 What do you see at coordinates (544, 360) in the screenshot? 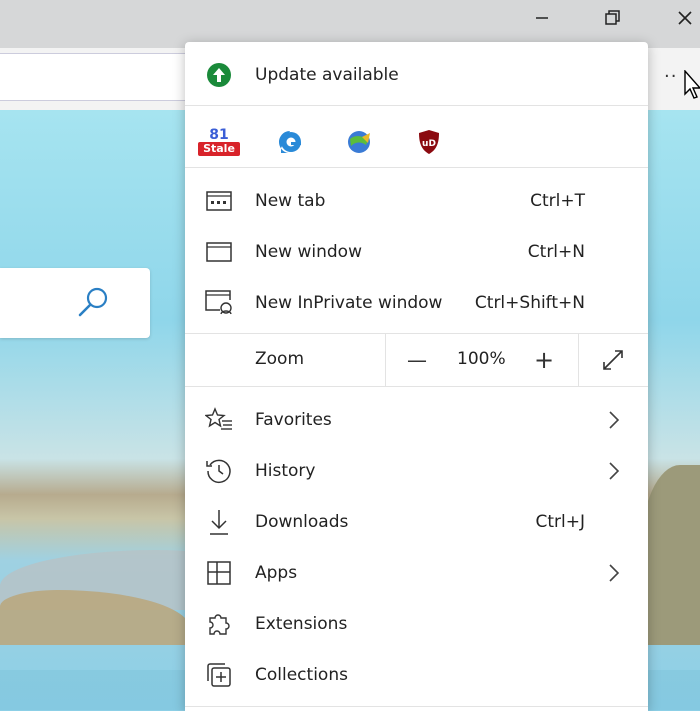
I see `zoom-in-button: +` at bounding box center [544, 360].